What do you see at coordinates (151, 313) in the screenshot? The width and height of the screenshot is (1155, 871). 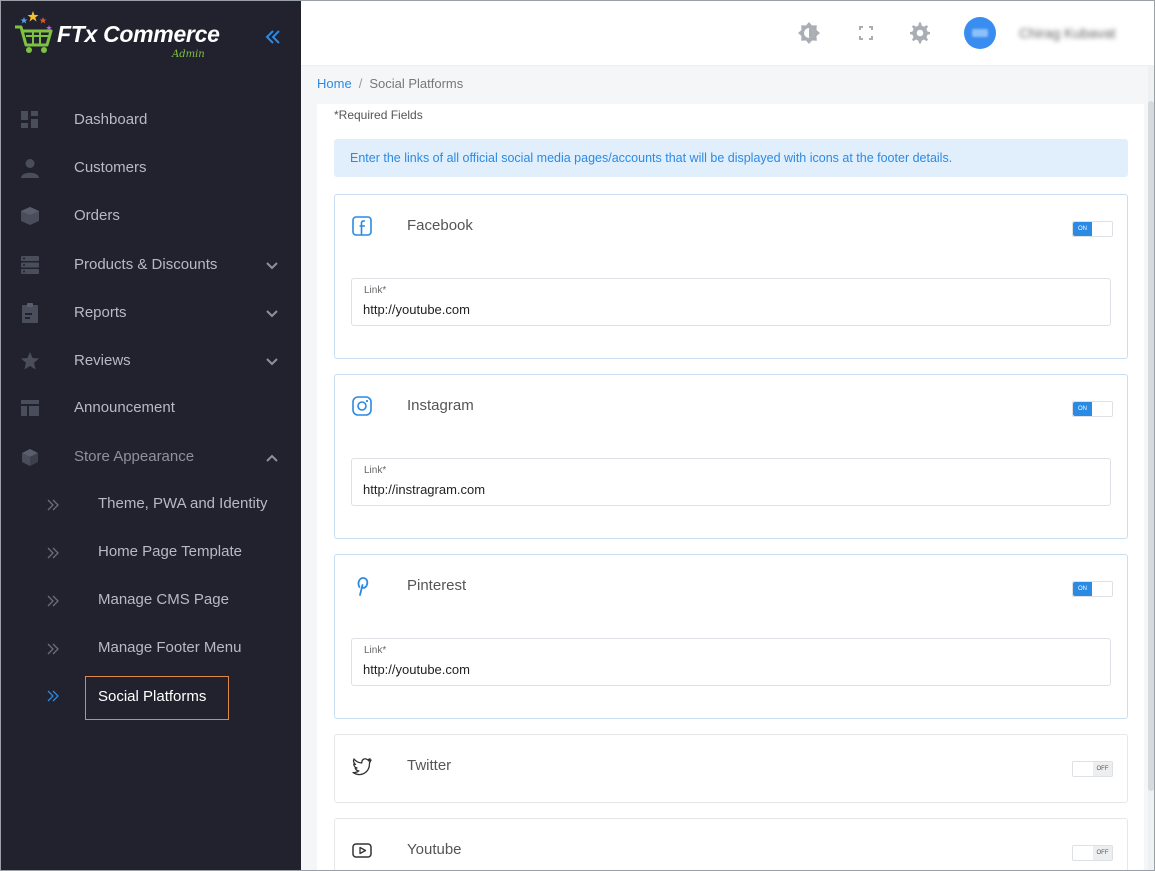 I see `sidebar-item-reports: Reports` at bounding box center [151, 313].